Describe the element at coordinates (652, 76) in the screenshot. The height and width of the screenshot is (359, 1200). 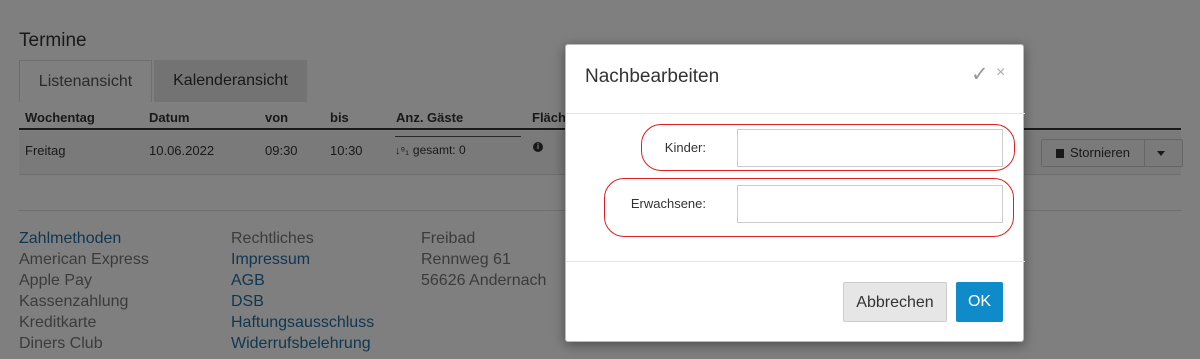
I see `dialog-title: Nachbearbeiten` at that location.